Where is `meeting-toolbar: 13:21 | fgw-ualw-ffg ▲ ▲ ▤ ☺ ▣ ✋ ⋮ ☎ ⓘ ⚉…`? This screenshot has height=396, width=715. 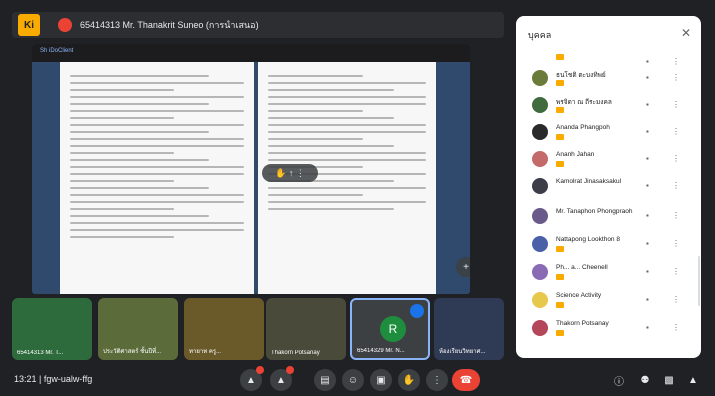 meeting-toolbar: 13:21 | fgw-ualw-ffg ▲ ▲ ▤ ☺ ▣ ✋ ⋮ ☎ ⓘ ⚉… is located at coordinates (357, 380).